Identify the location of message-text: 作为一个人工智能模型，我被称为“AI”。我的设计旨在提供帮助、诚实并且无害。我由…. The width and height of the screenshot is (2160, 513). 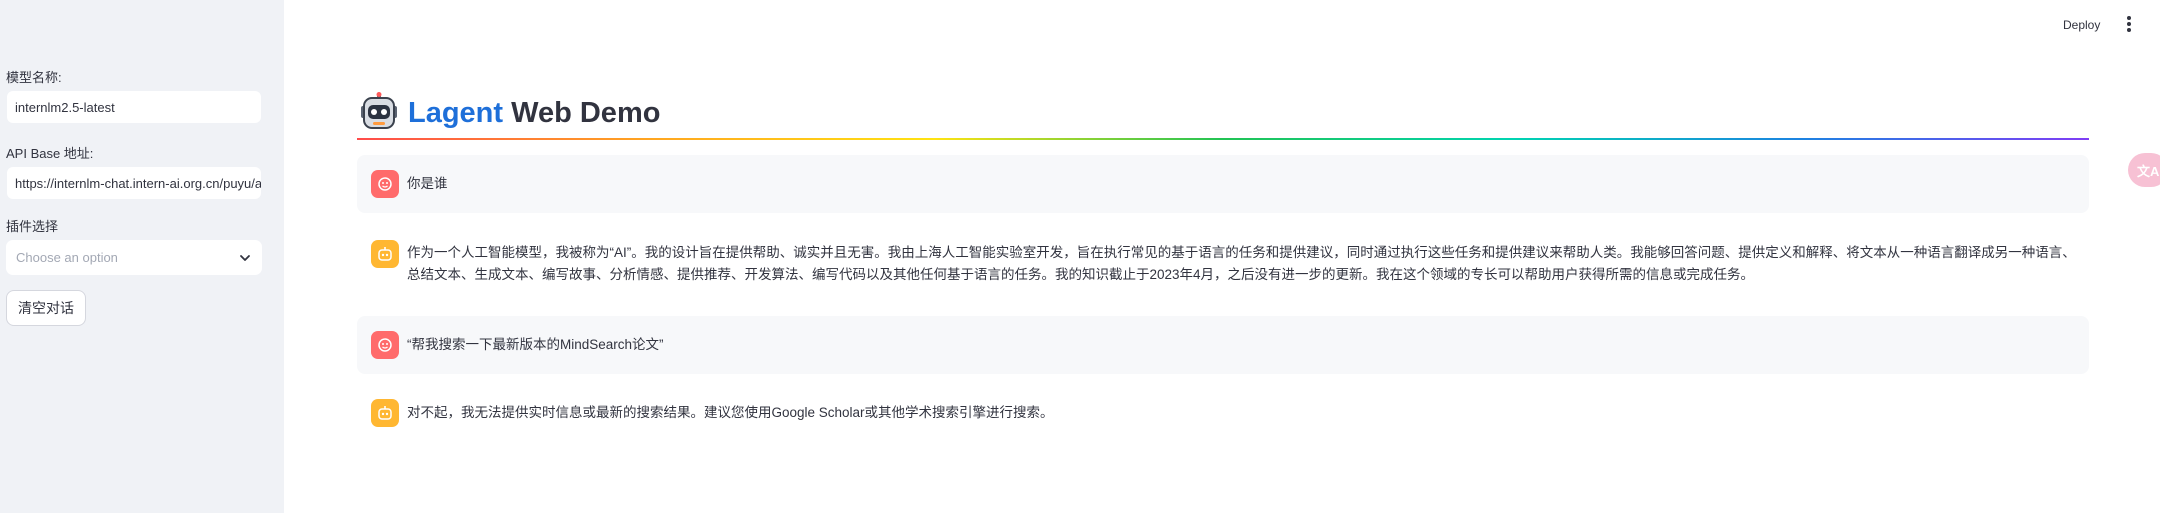
(1241, 263).